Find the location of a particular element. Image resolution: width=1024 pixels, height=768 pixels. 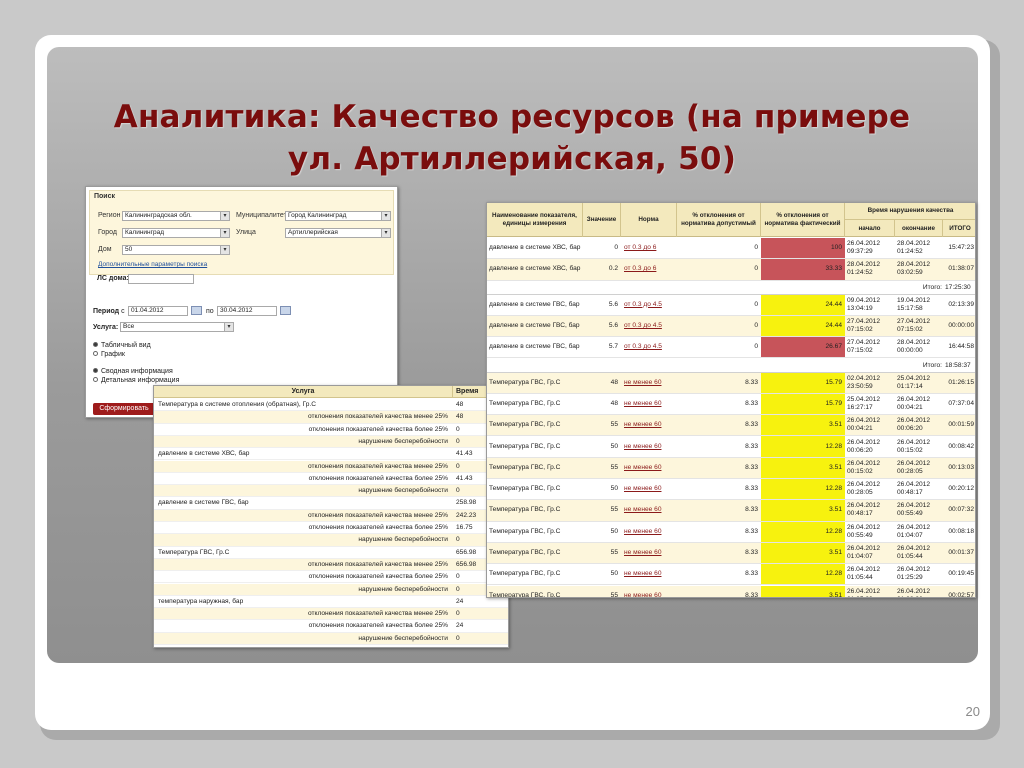

slide-title-line-2: ул. Артиллерийская, 50) is located at coordinates (512, 159).